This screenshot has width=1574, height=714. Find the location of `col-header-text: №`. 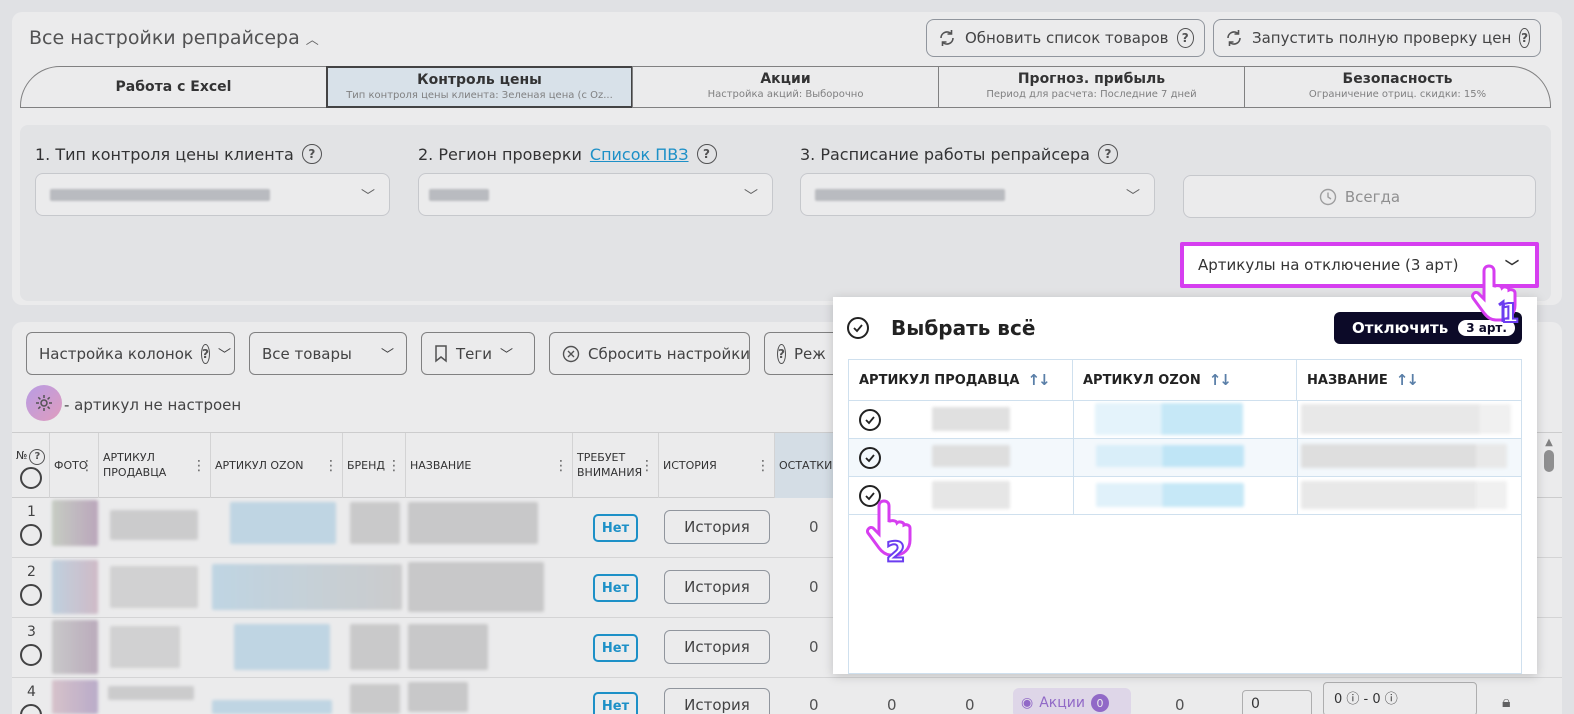

col-header-text: № is located at coordinates (22, 455).